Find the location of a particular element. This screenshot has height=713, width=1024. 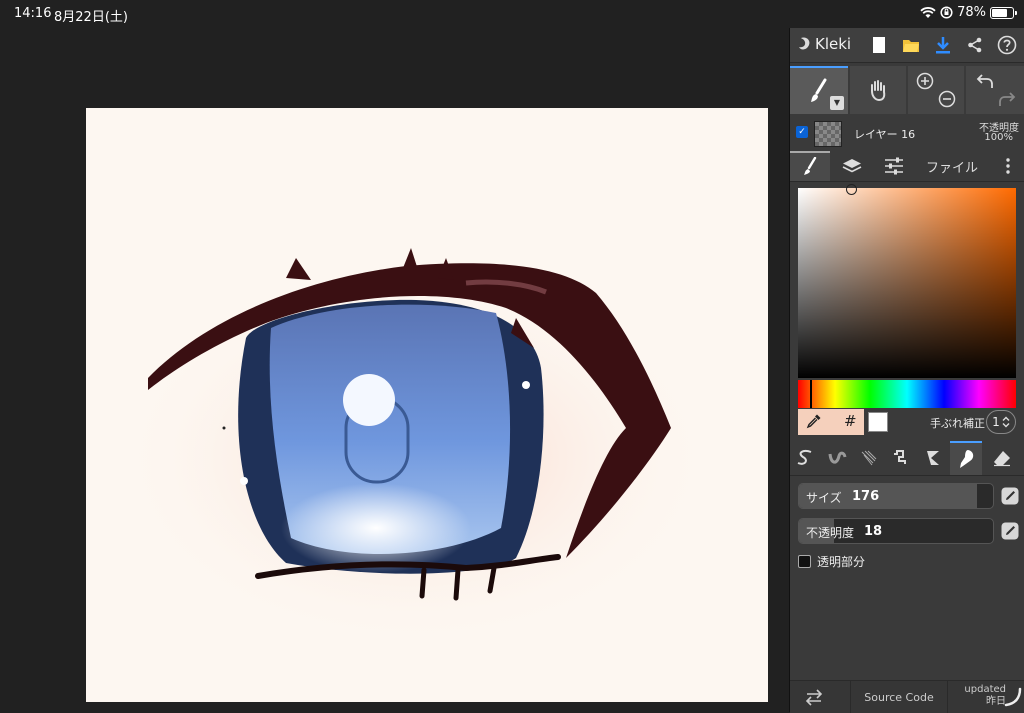

open-file-button is located at coordinates (911, 45).